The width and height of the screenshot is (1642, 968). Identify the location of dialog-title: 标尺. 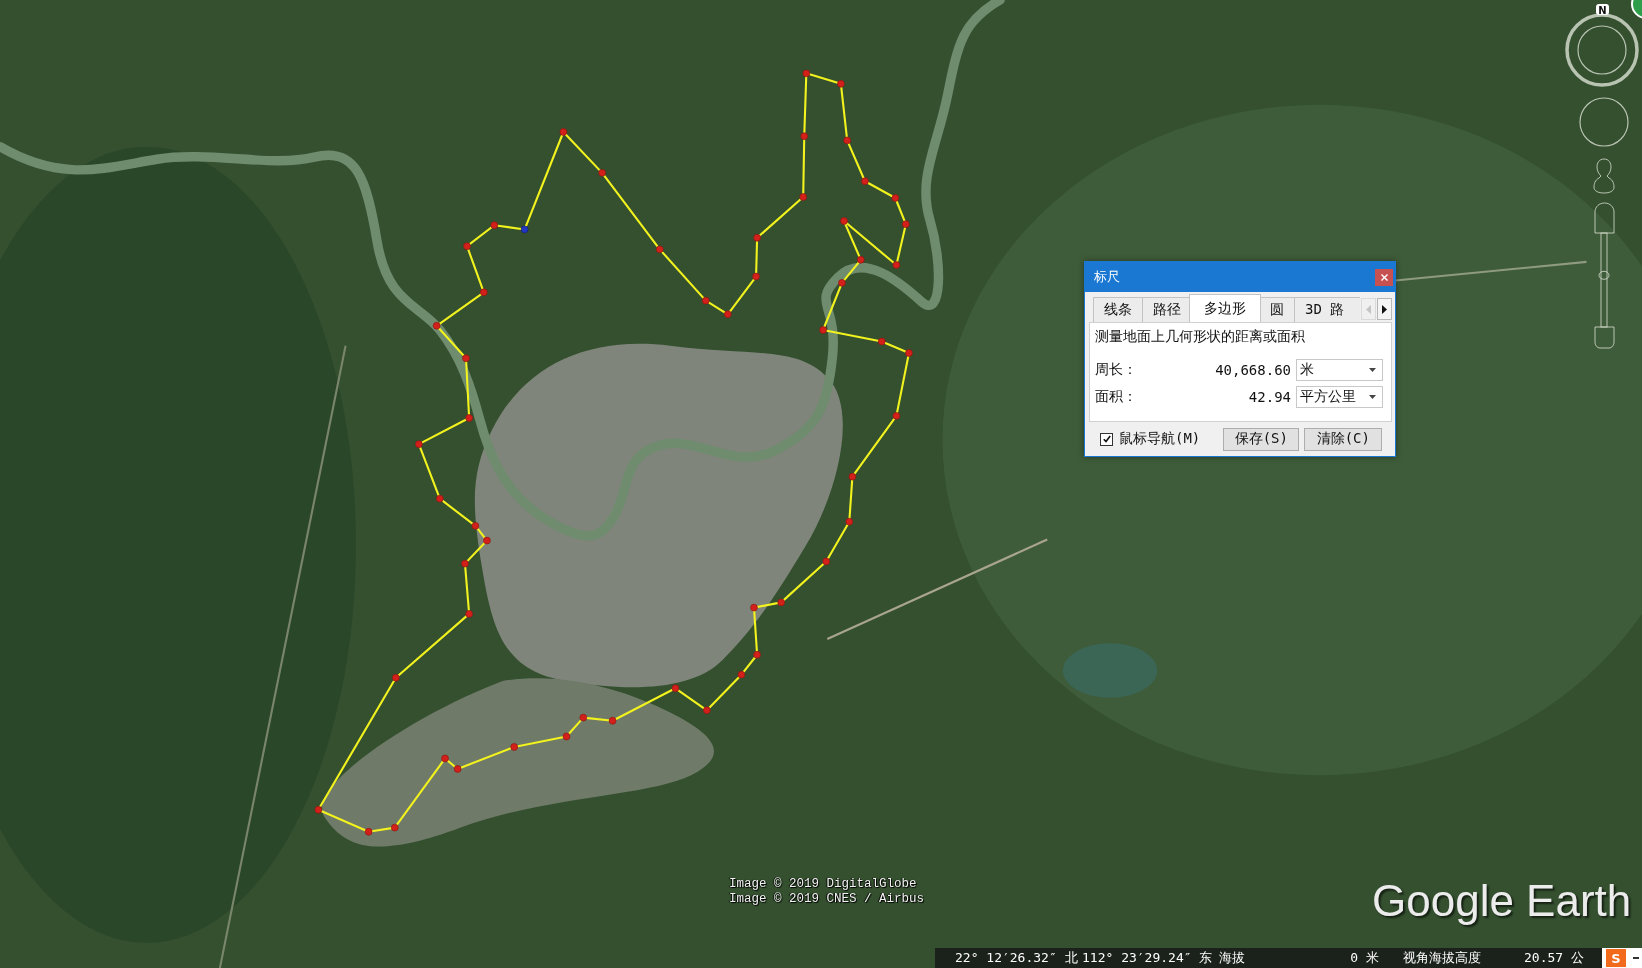
(1107, 277).